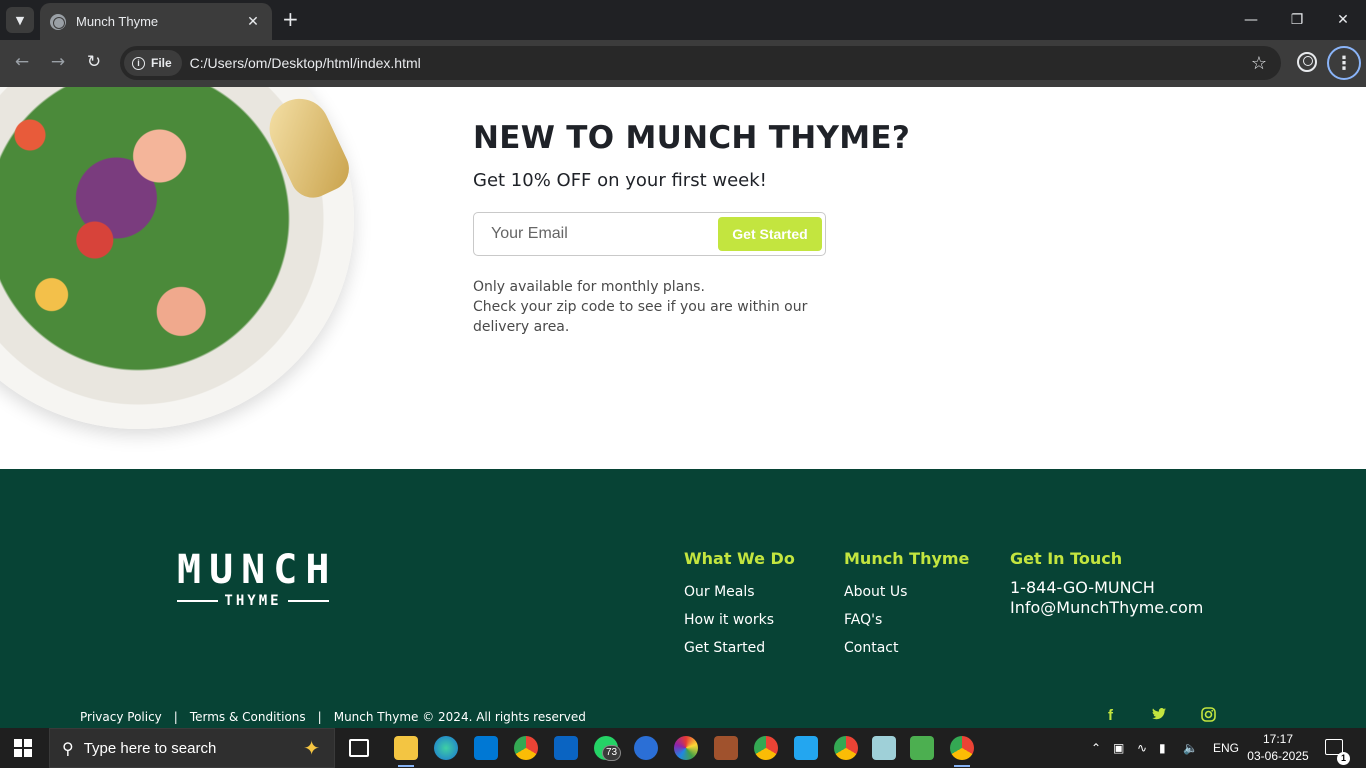 The width and height of the screenshot is (1366, 768). What do you see at coordinates (1344, 63) in the screenshot?
I see `browser-menu-button: ⋮` at bounding box center [1344, 63].